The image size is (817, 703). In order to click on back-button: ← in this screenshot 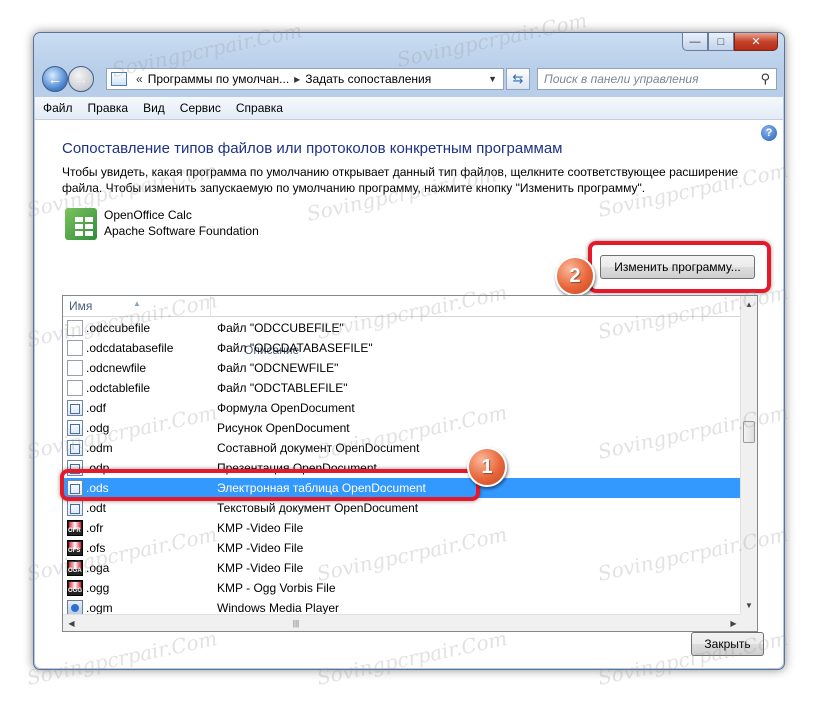, I will do `click(55, 79)`.